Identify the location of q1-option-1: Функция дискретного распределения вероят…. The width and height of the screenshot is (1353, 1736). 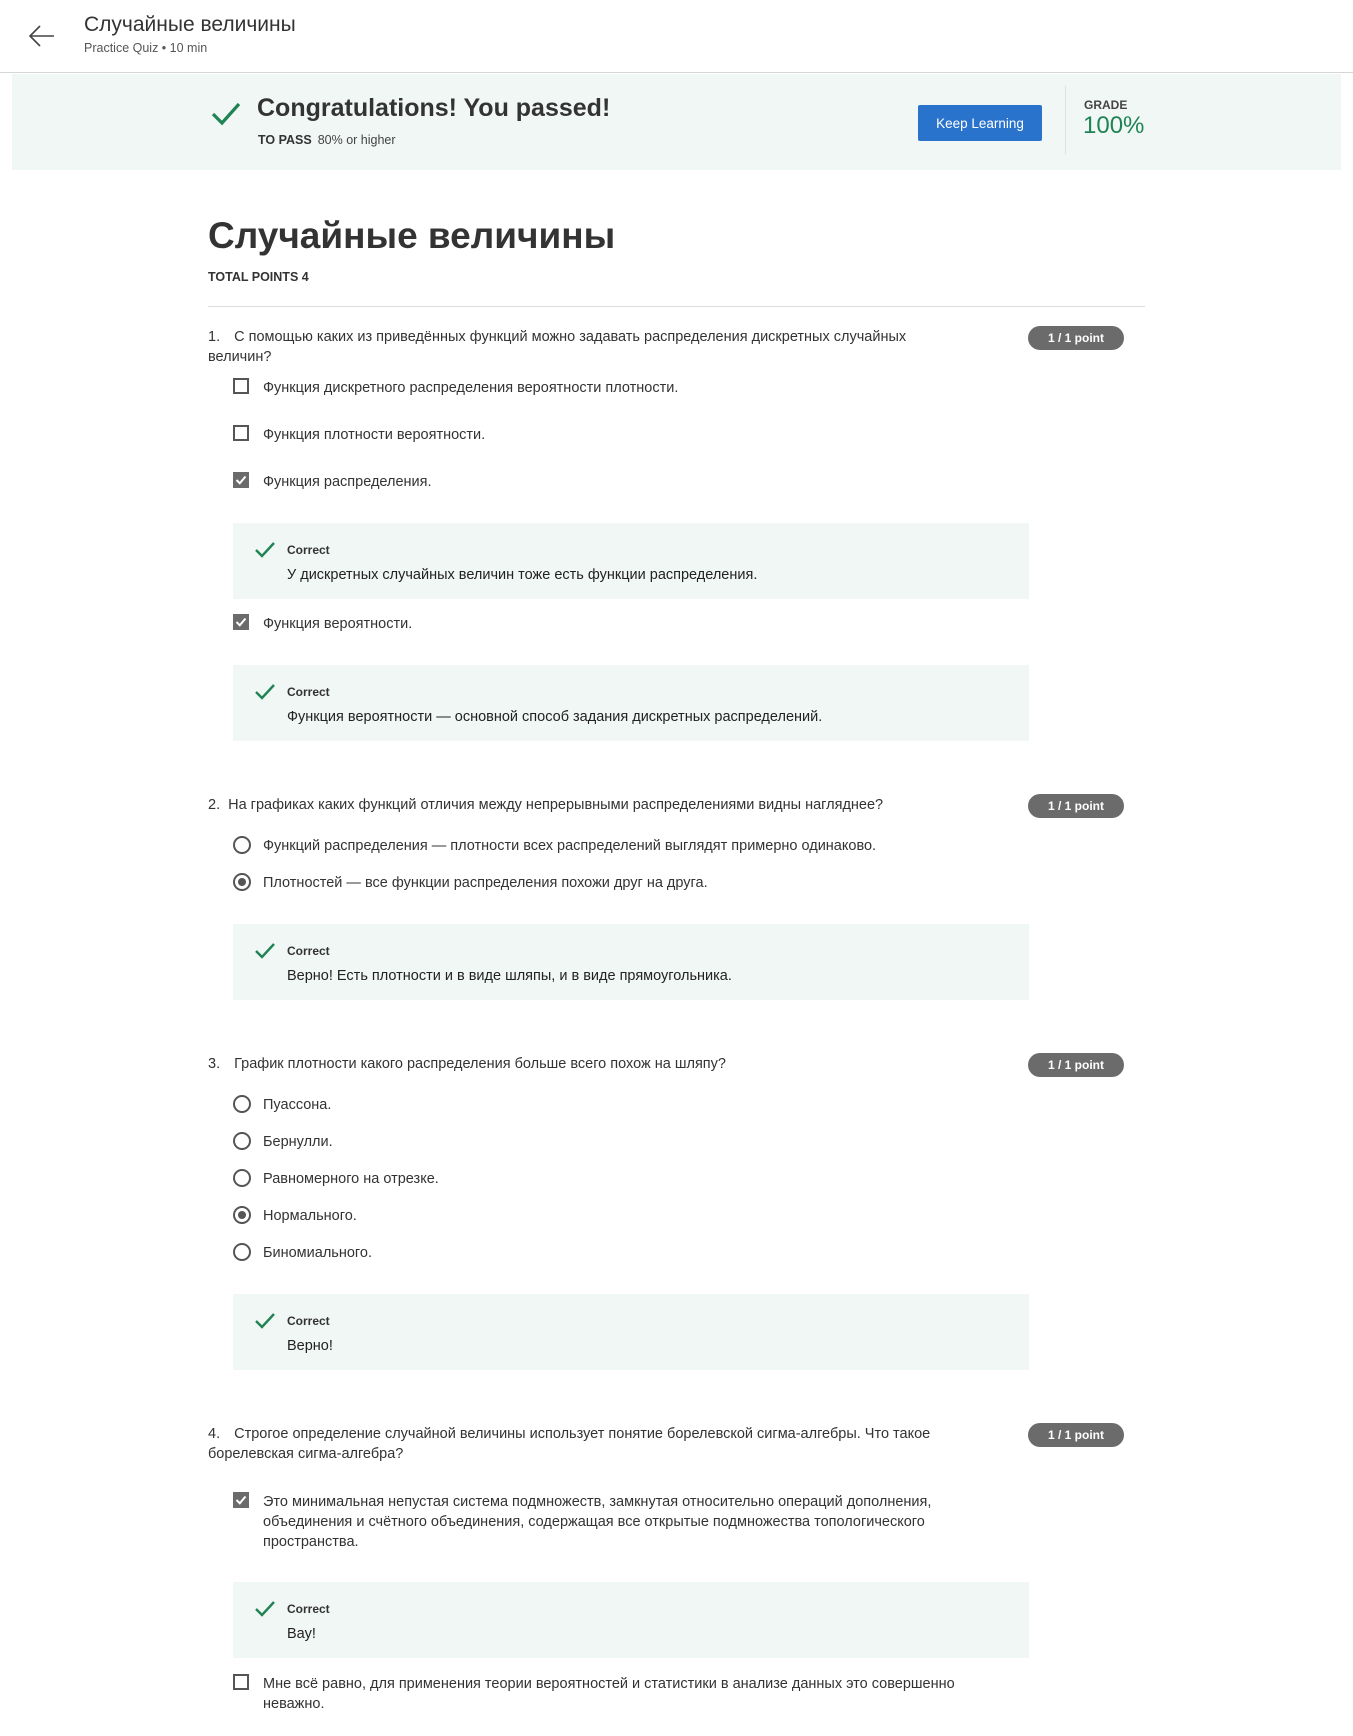
(613, 388).